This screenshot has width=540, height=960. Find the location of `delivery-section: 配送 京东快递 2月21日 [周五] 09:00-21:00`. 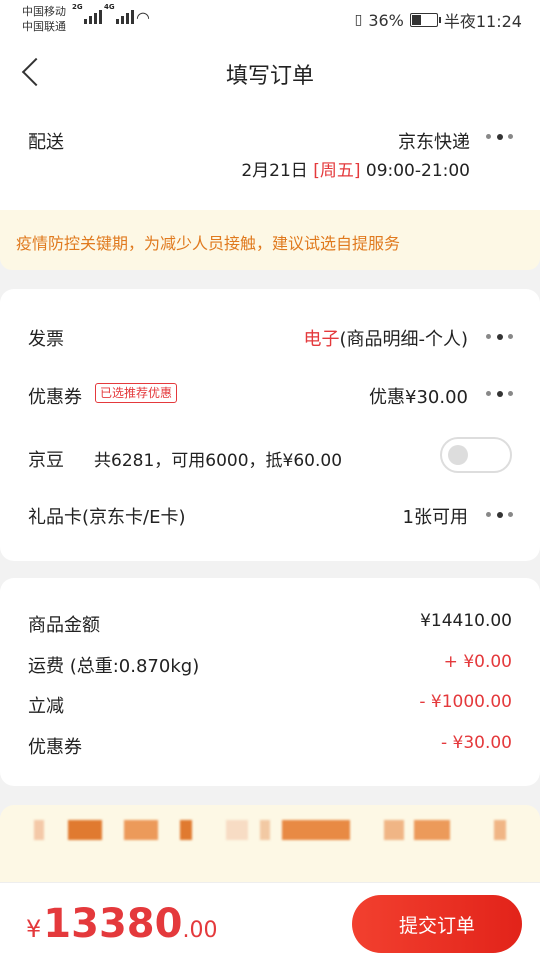

delivery-section: 配送 京东快递 2月21日 [周五] 09:00-21:00 is located at coordinates (270, 160).